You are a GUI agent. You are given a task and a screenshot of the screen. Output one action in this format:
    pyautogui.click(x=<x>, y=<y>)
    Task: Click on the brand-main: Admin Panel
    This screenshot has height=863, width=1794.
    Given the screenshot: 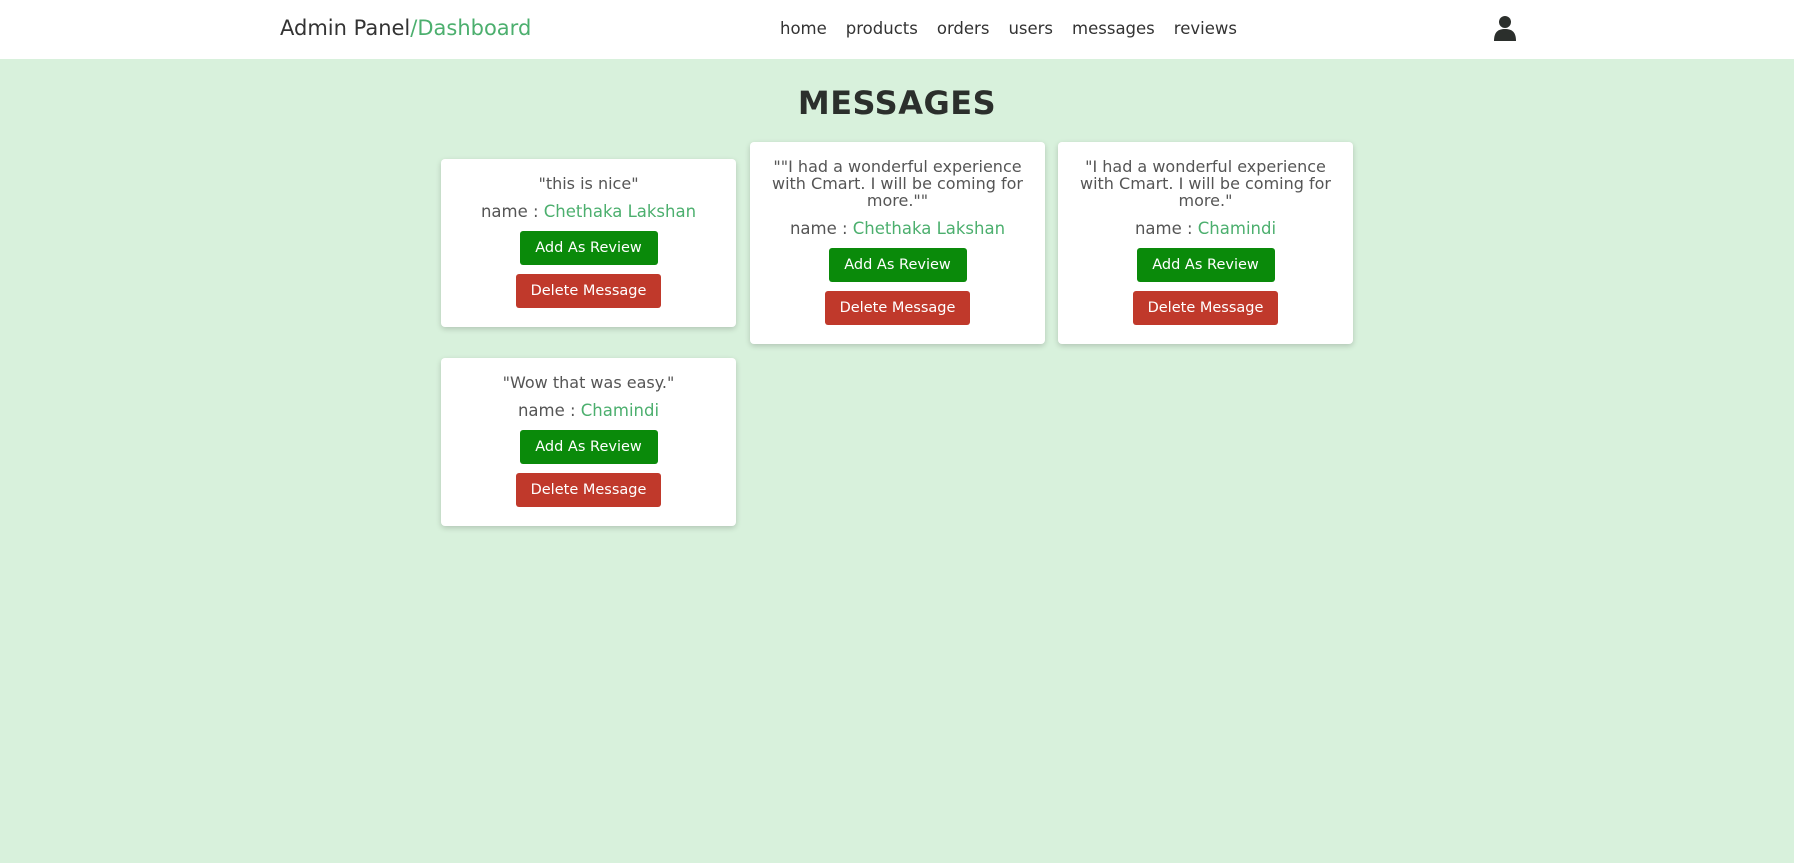 What is the action you would take?
    pyautogui.click(x=345, y=28)
    